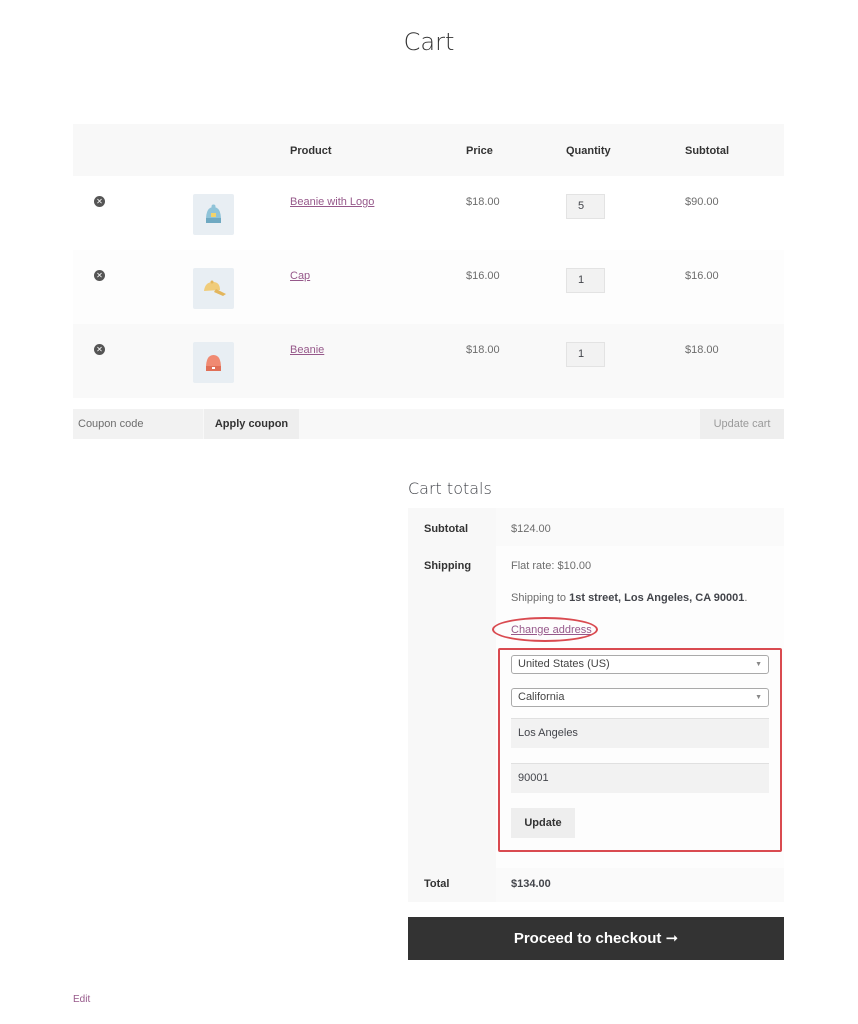  What do you see at coordinates (531, 884) in the screenshot?
I see `total-value: $134.00` at bounding box center [531, 884].